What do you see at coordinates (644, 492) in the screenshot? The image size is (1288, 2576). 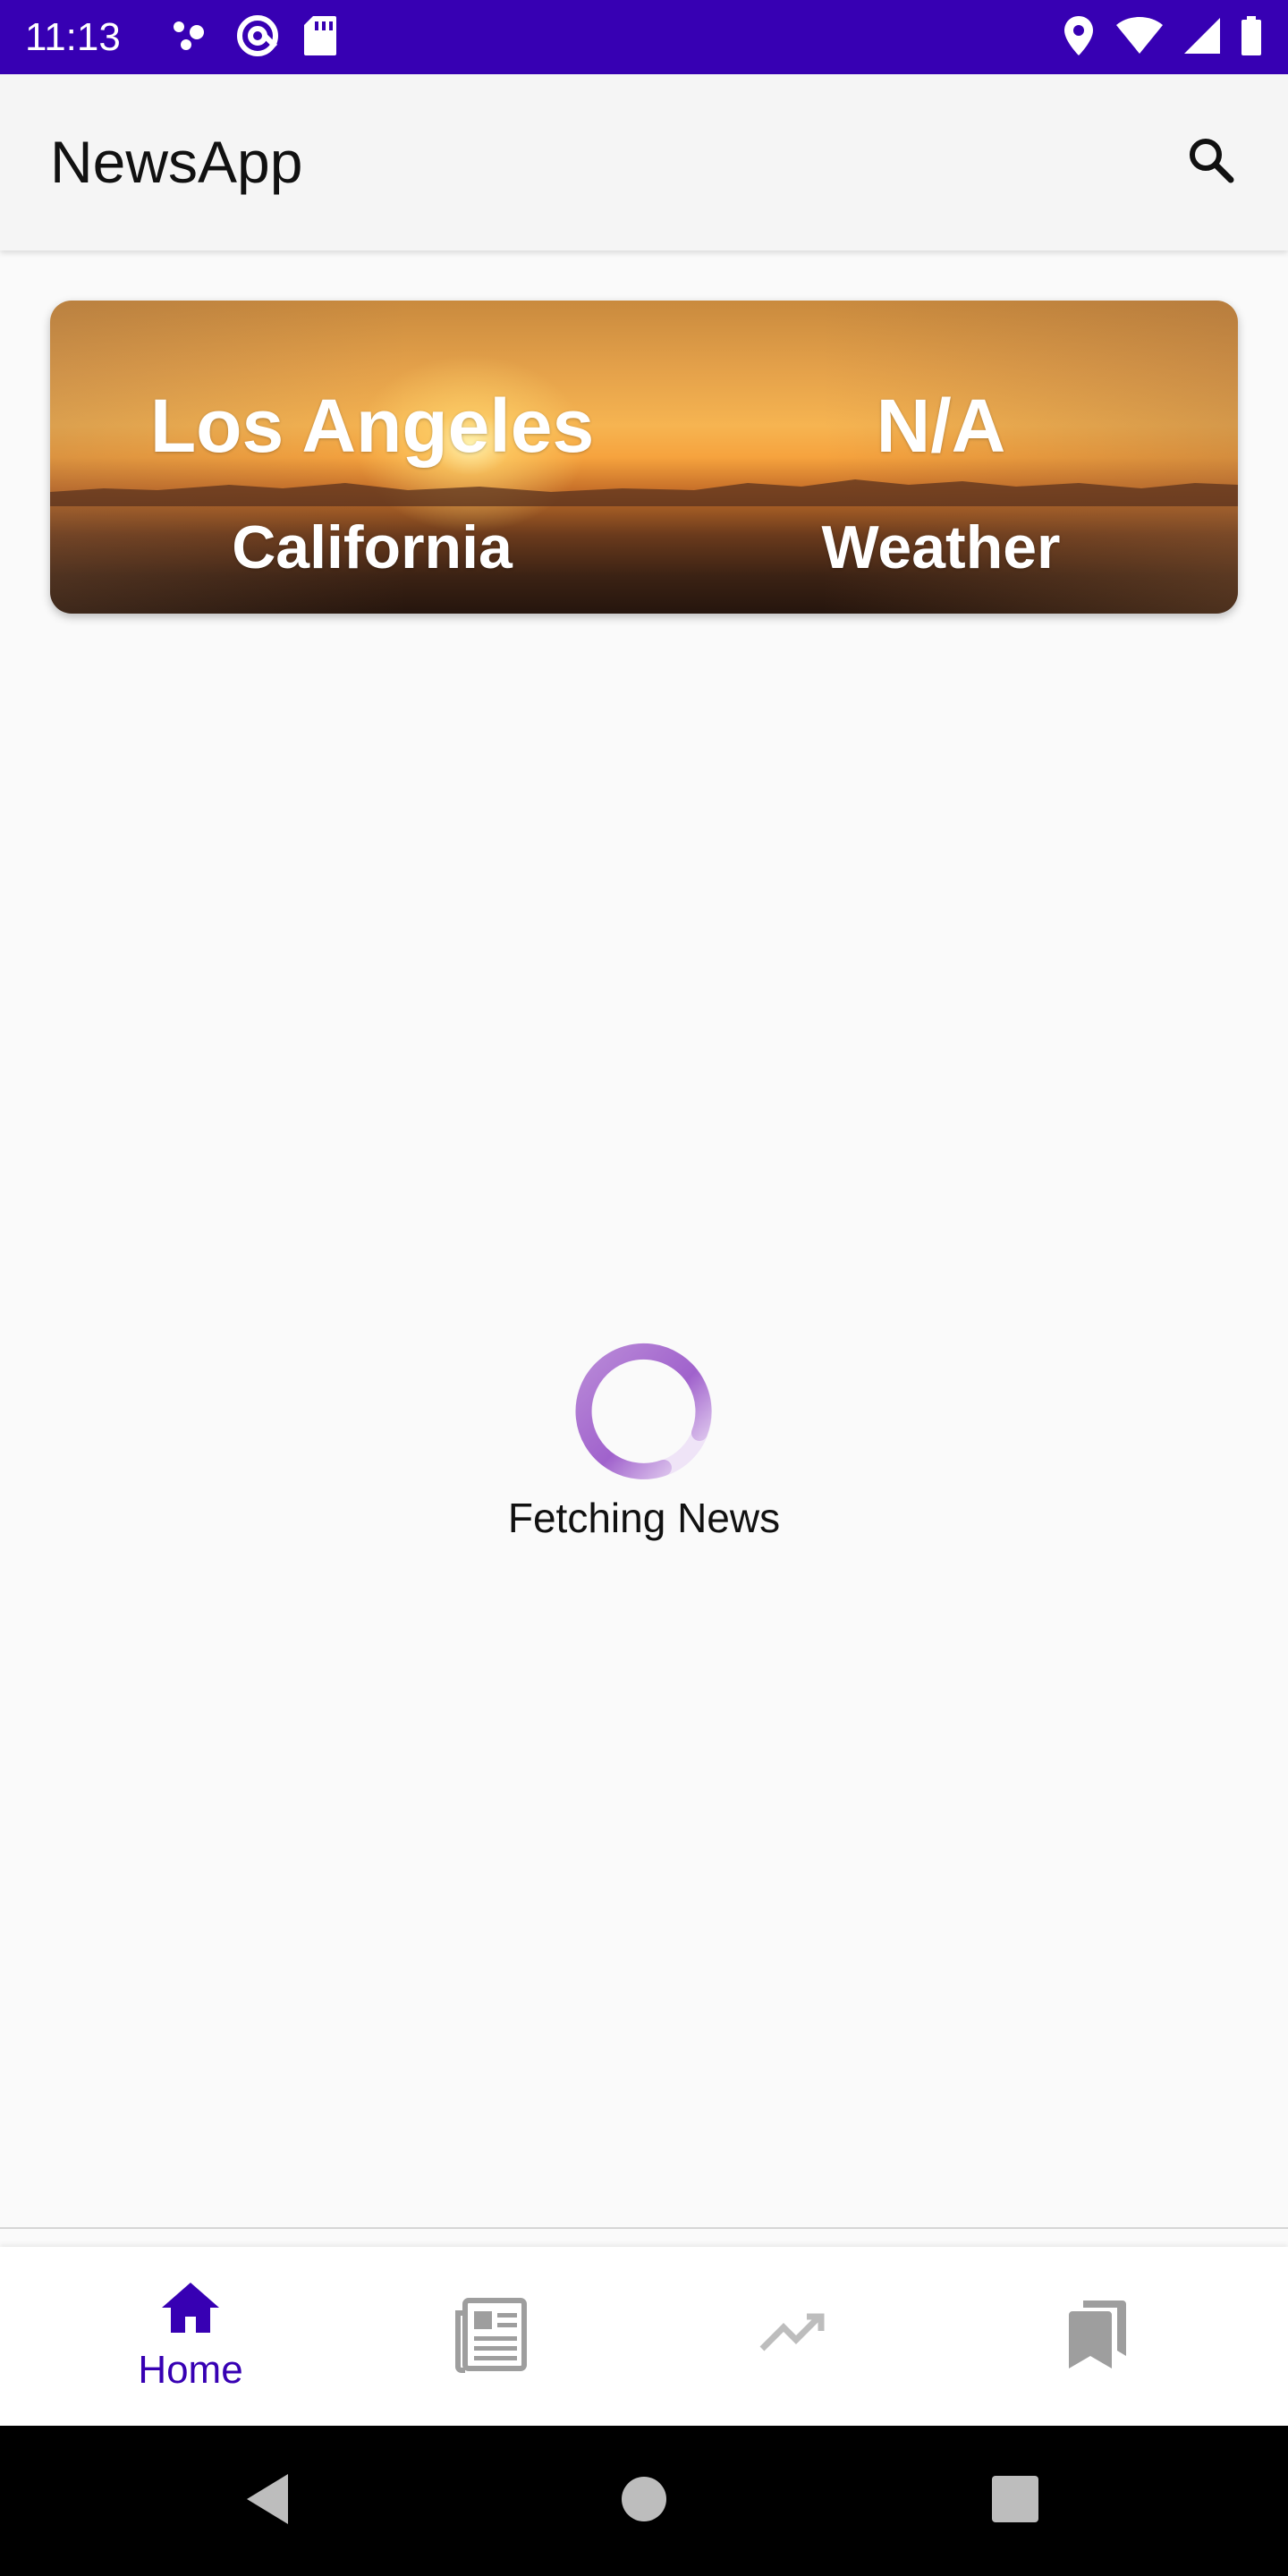 I see `mountain-silhouette` at bounding box center [644, 492].